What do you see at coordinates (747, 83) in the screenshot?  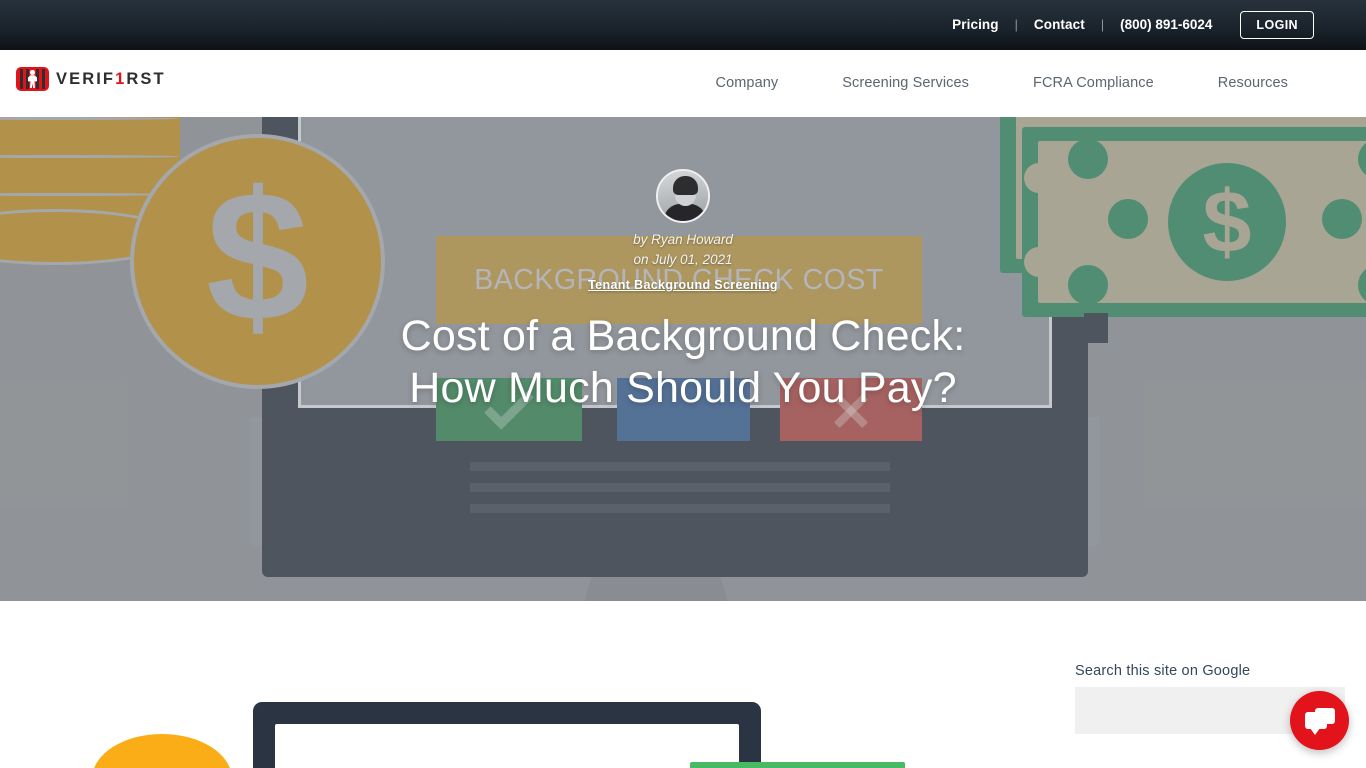 I see `nav-item-company: Company` at bounding box center [747, 83].